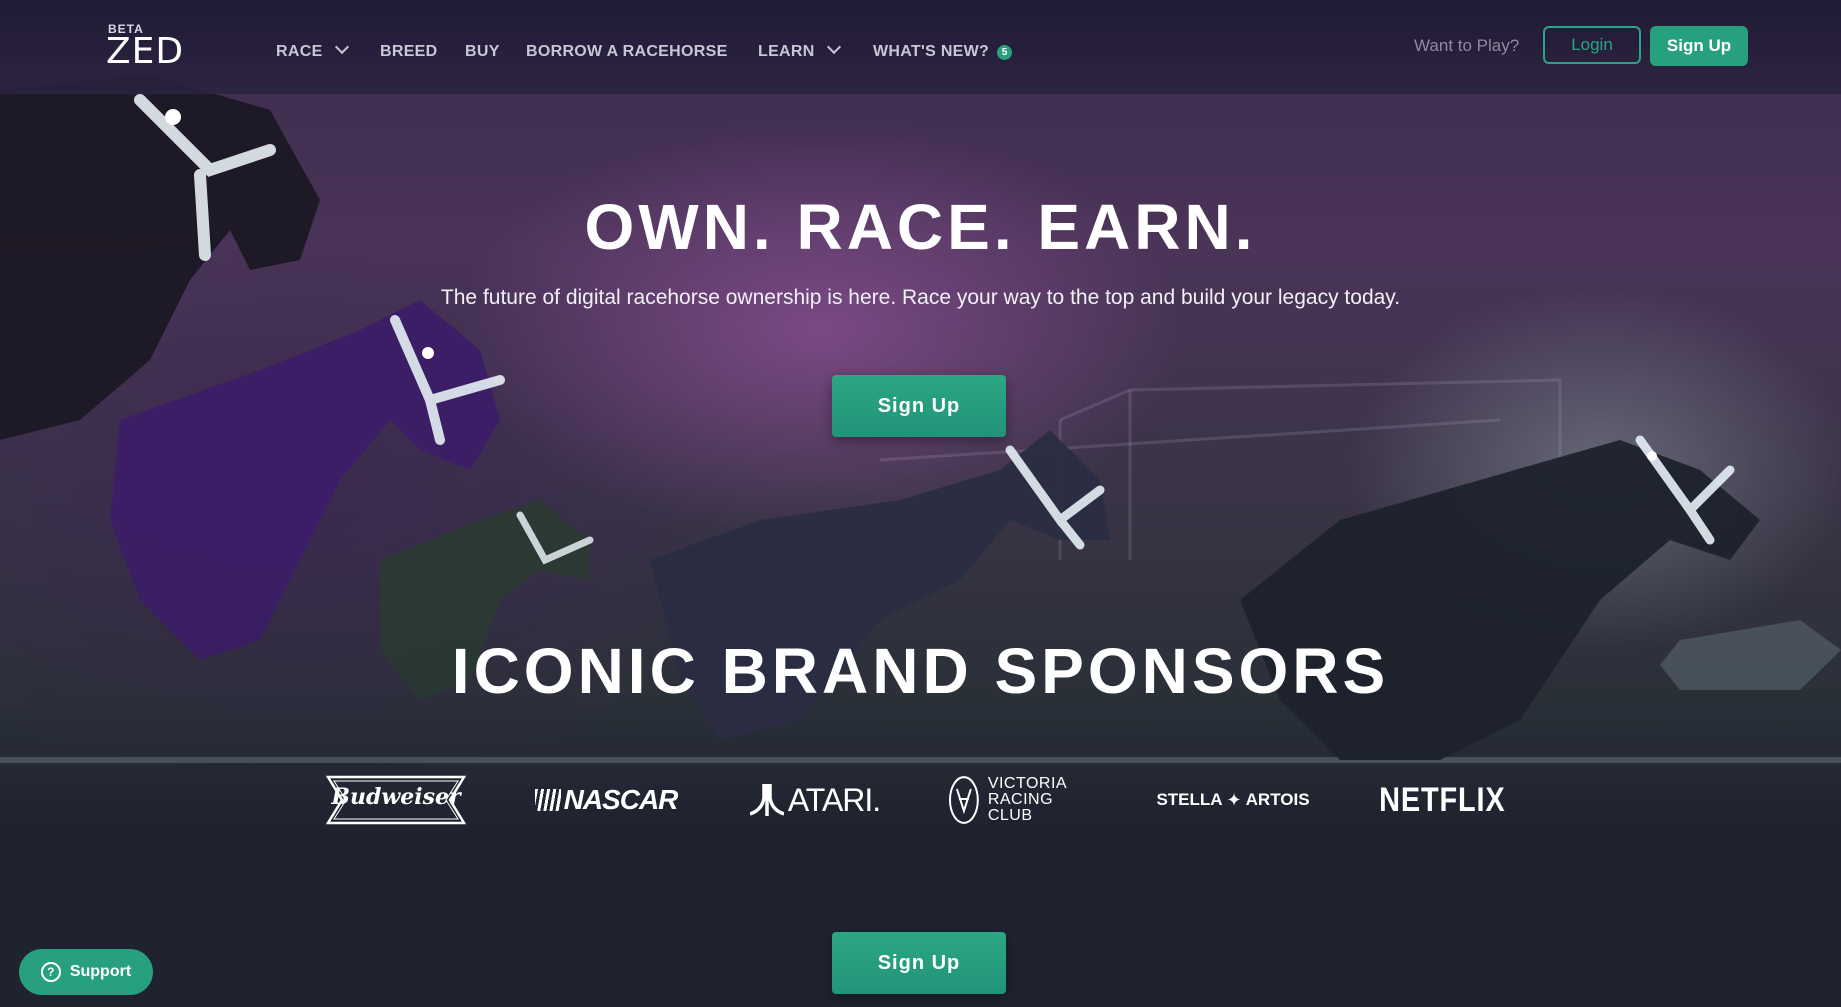  Describe the element at coordinates (1020, 807) in the screenshot. I see `sponsor-vrc-line2: RACING CLUB` at that location.